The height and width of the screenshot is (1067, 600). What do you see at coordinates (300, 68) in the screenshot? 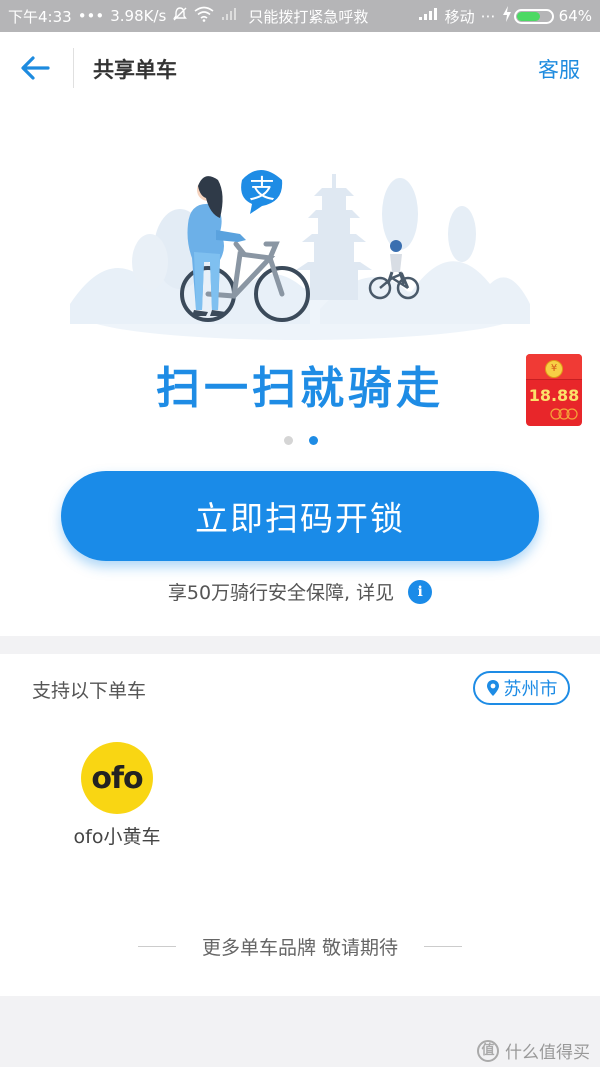
I see `nav-bar: 共享单车 客服` at bounding box center [300, 68].